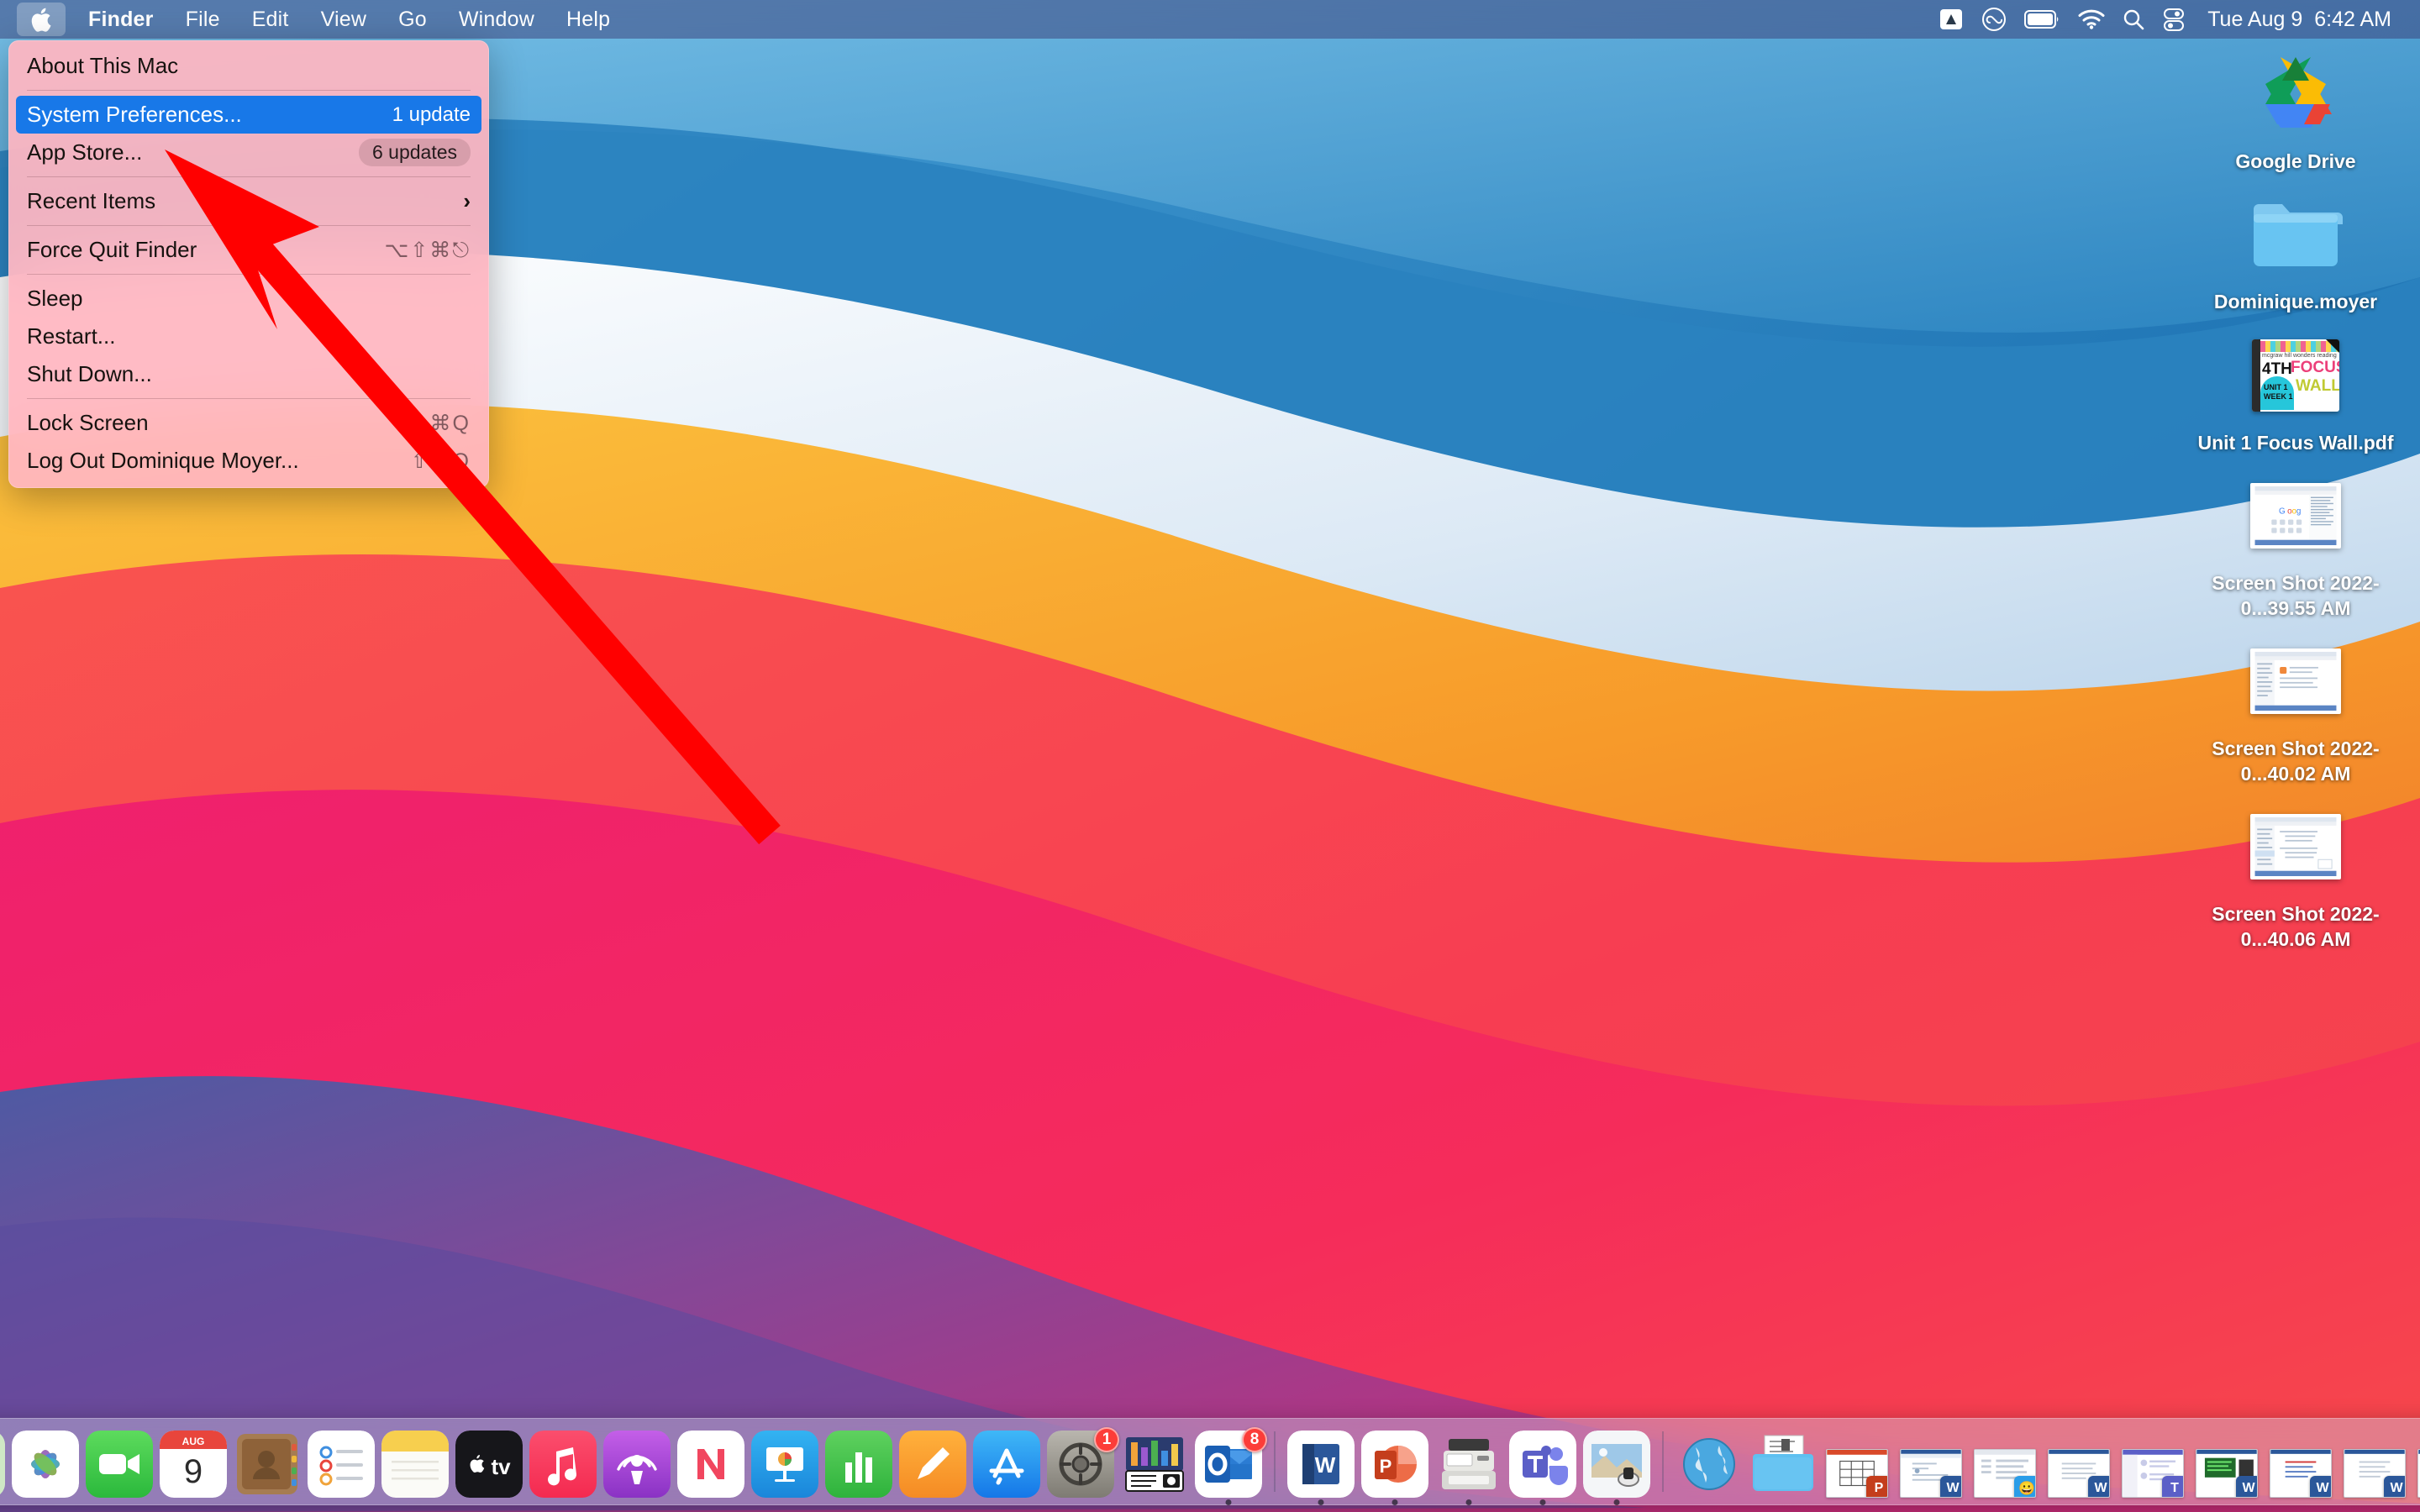 This screenshot has height=1512, width=2420. Describe the element at coordinates (2416, 1461) in the screenshot. I see `dock-item-minimized-word-6: W` at that location.